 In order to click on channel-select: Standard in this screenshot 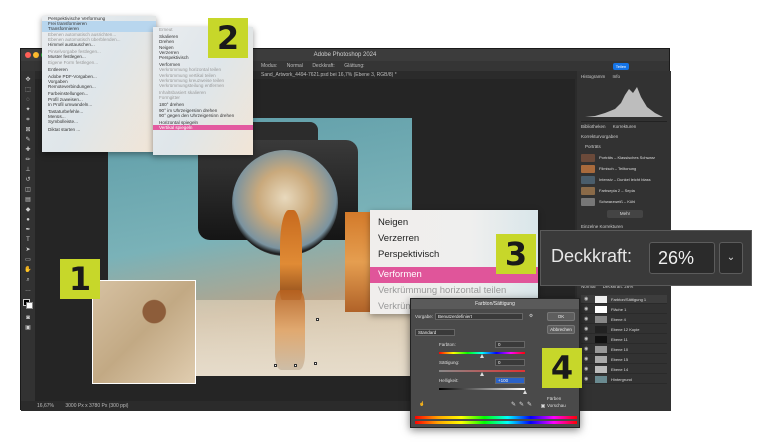, I will do `click(435, 332)`.